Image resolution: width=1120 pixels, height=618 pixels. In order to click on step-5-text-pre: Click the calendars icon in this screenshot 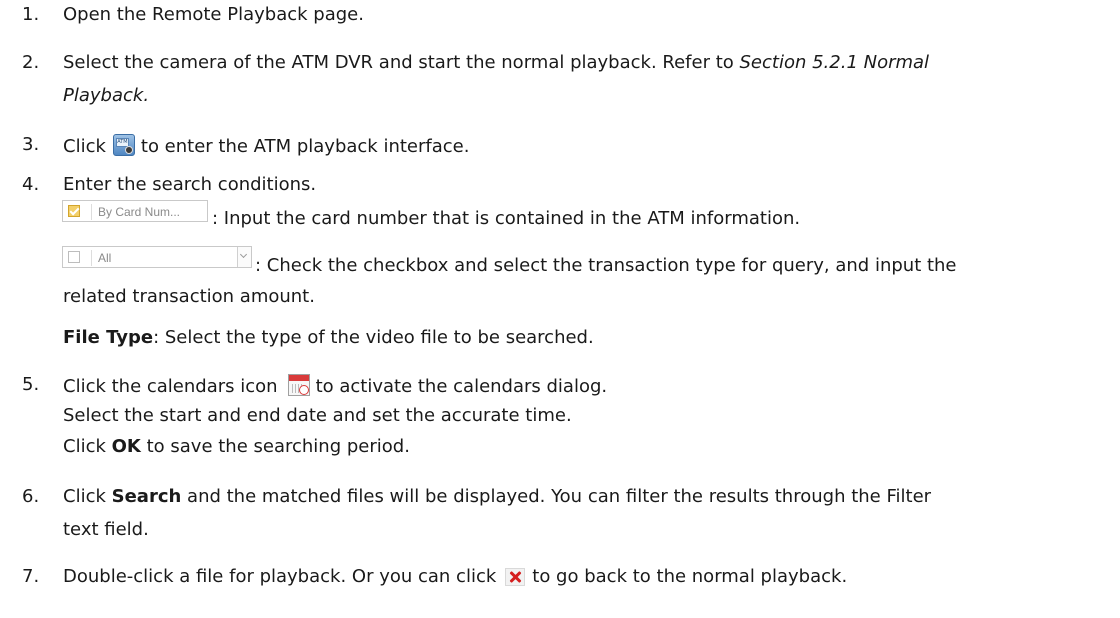, I will do `click(170, 386)`.